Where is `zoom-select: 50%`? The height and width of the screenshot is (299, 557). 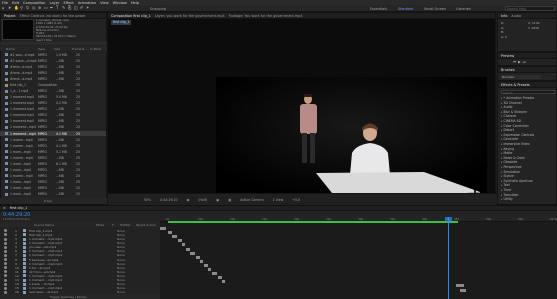 zoom-select: 50% is located at coordinates (147, 200).